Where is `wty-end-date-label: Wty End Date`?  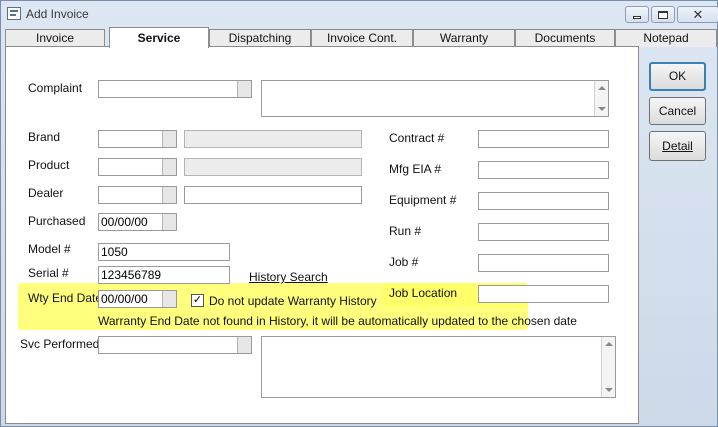 wty-end-date-label: Wty End Date is located at coordinates (65, 298).